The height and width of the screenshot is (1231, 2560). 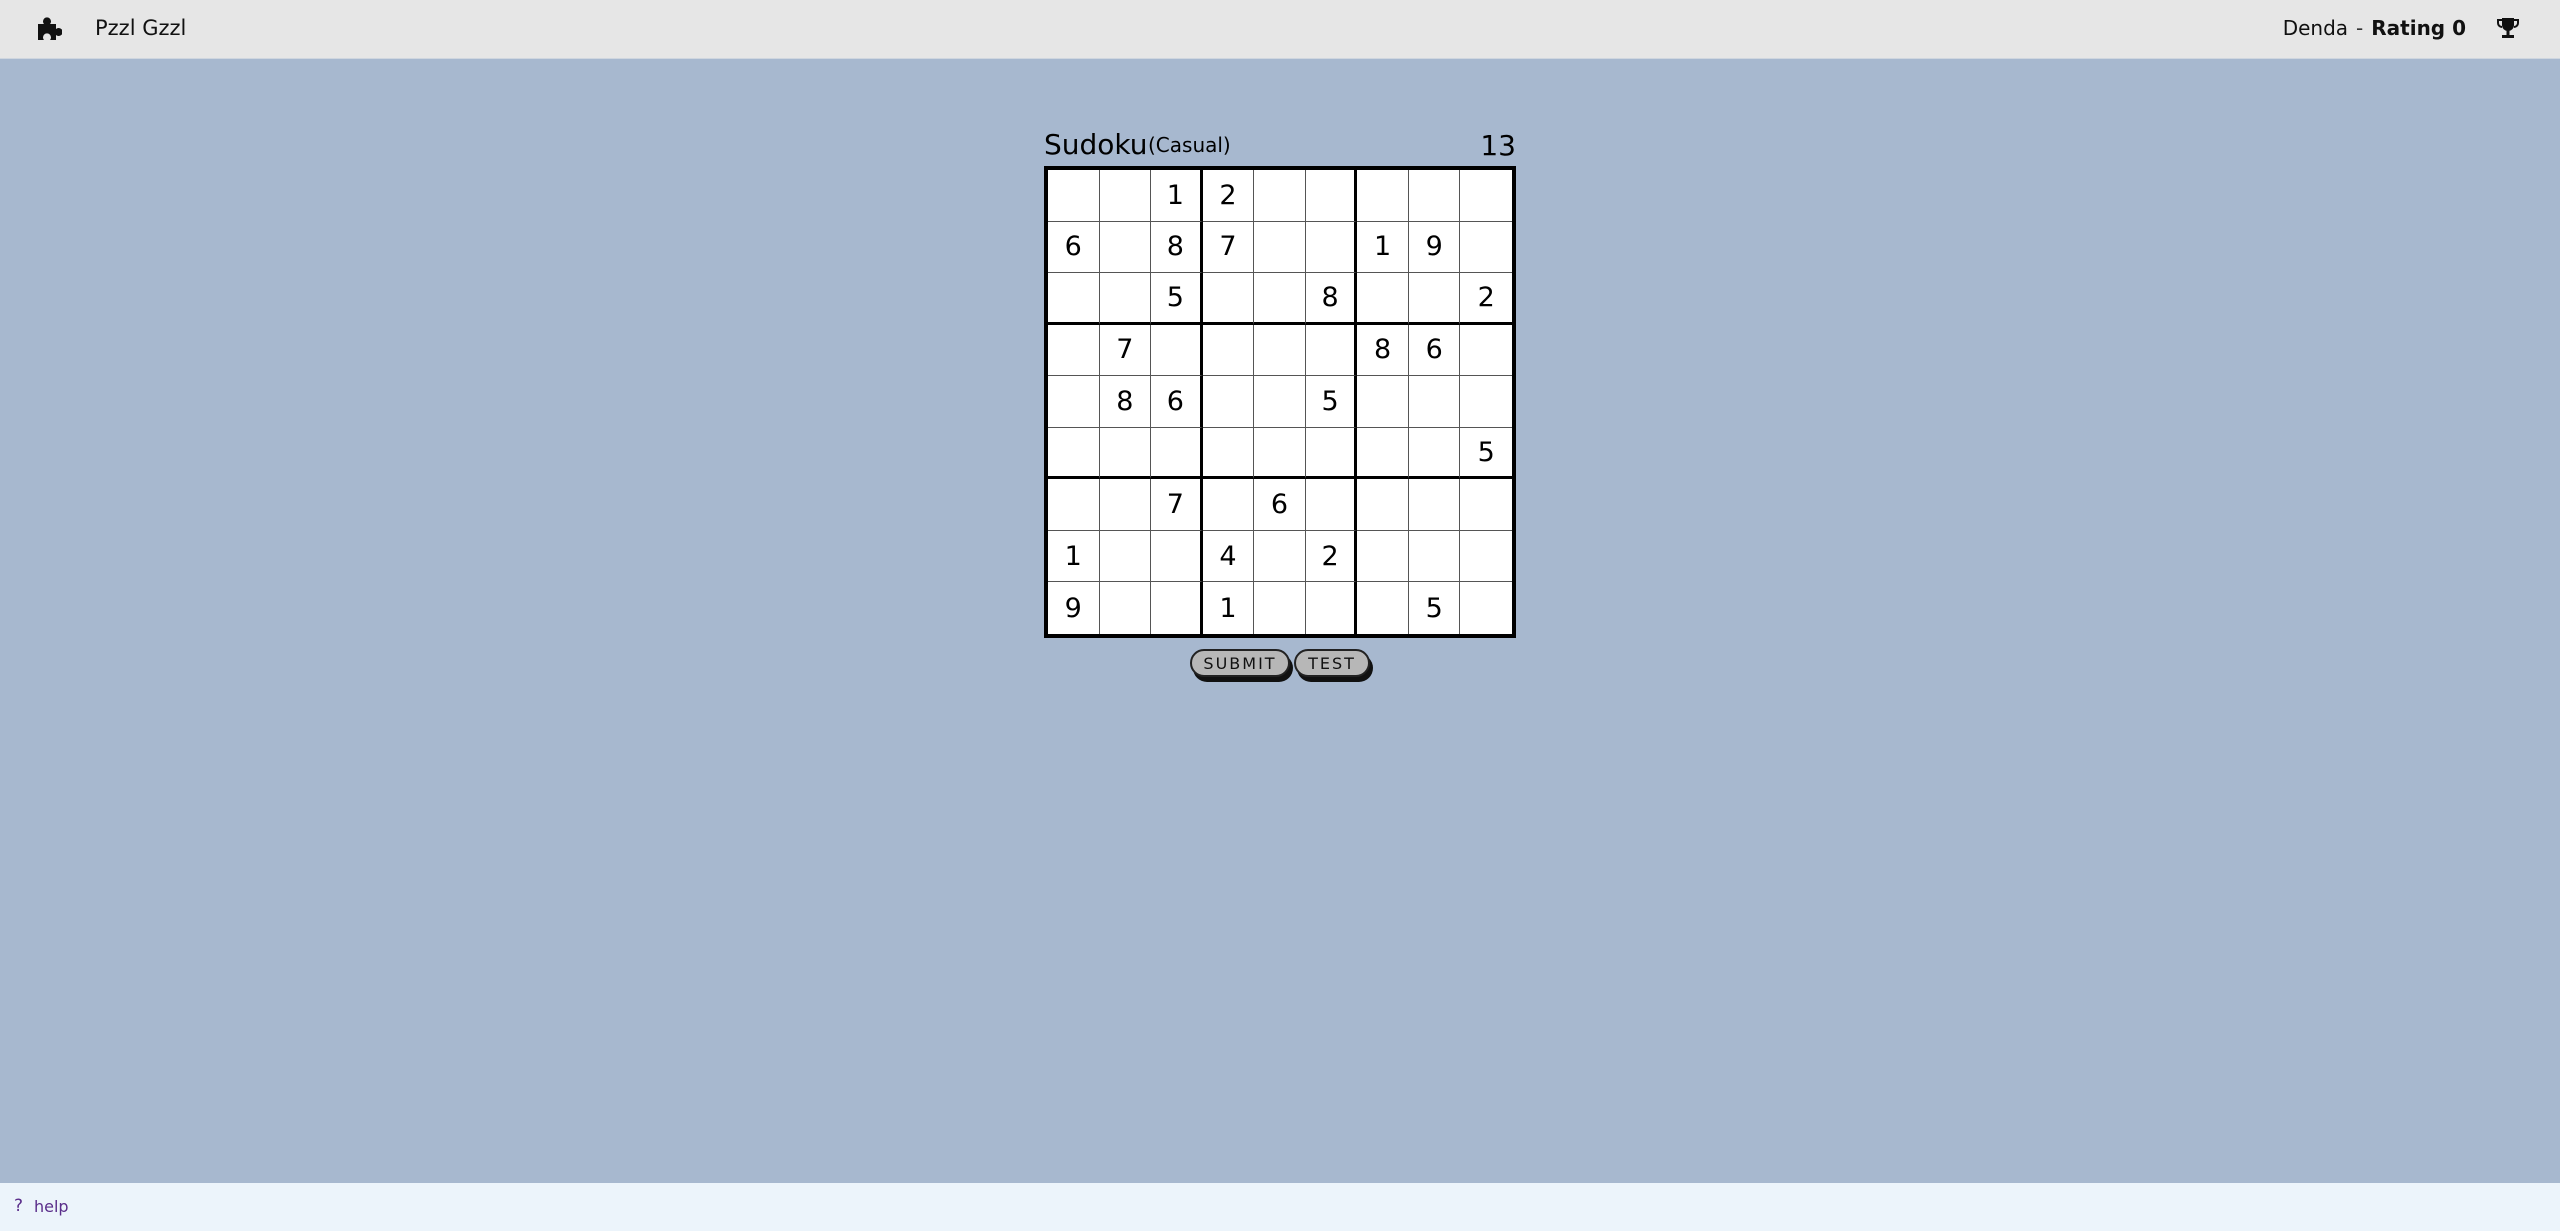 I want to click on username: Denda, so click(x=2315, y=28).